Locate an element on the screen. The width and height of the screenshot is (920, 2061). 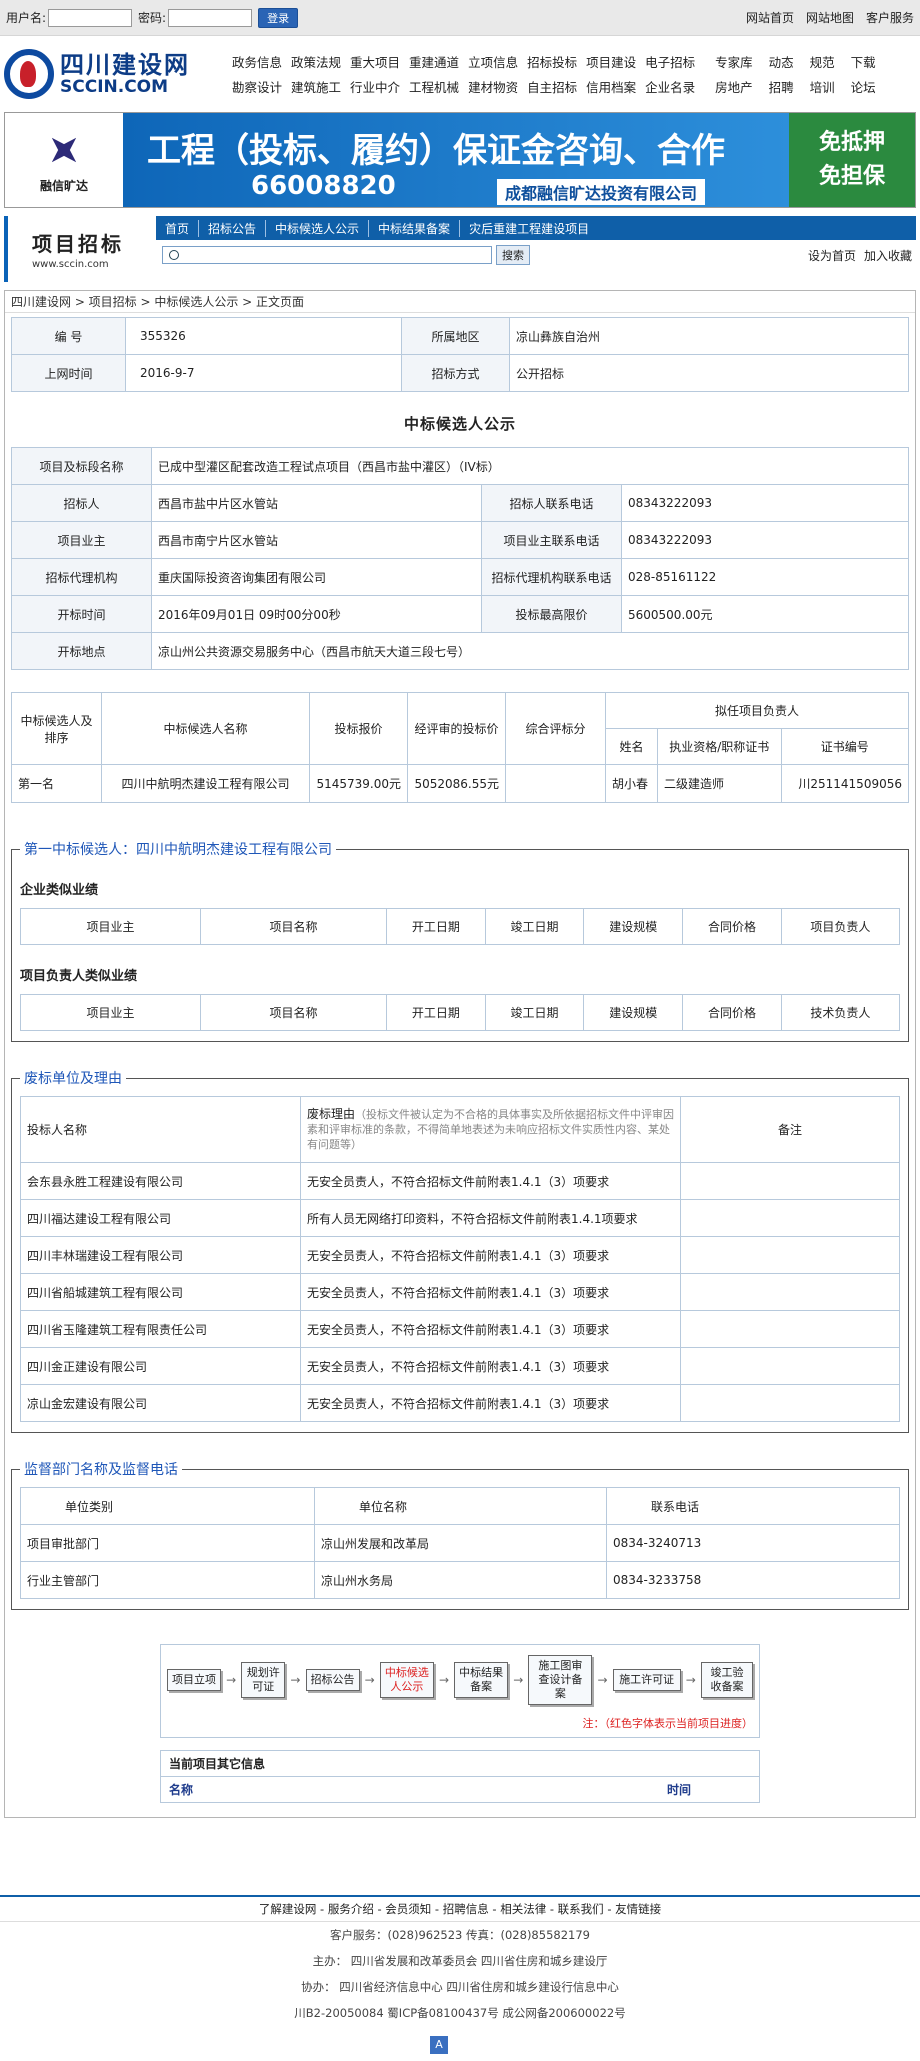
nav-item: 信用档案 is located at coordinates (611, 86).